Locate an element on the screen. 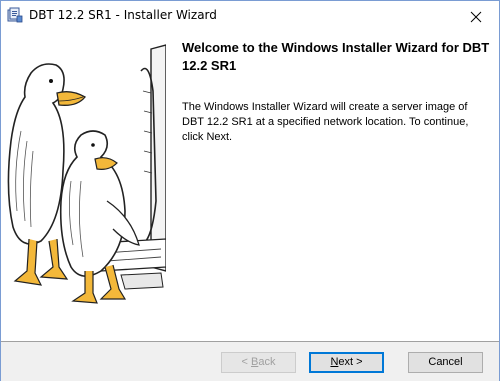 This screenshot has width=500, height=381. next-button: Next > is located at coordinates (346, 362).